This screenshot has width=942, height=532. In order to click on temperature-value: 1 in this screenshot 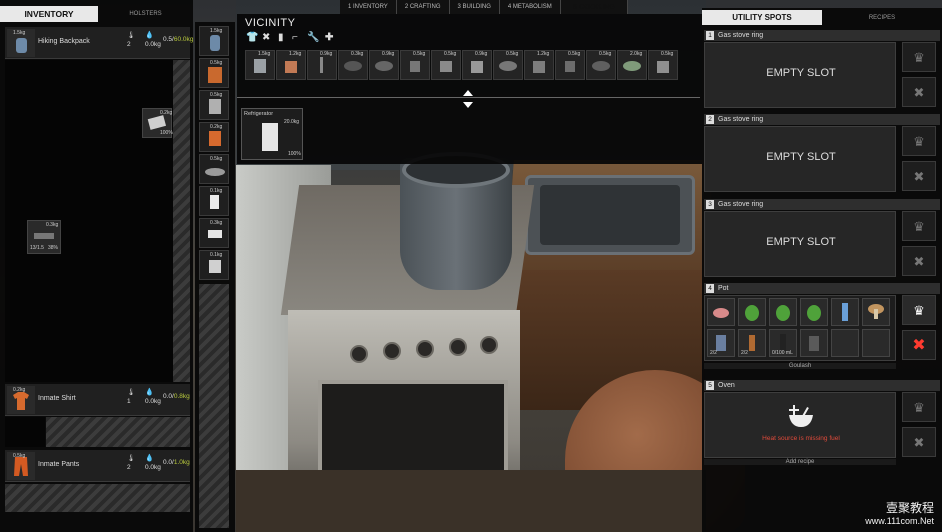, I will do `click(129, 401)`.